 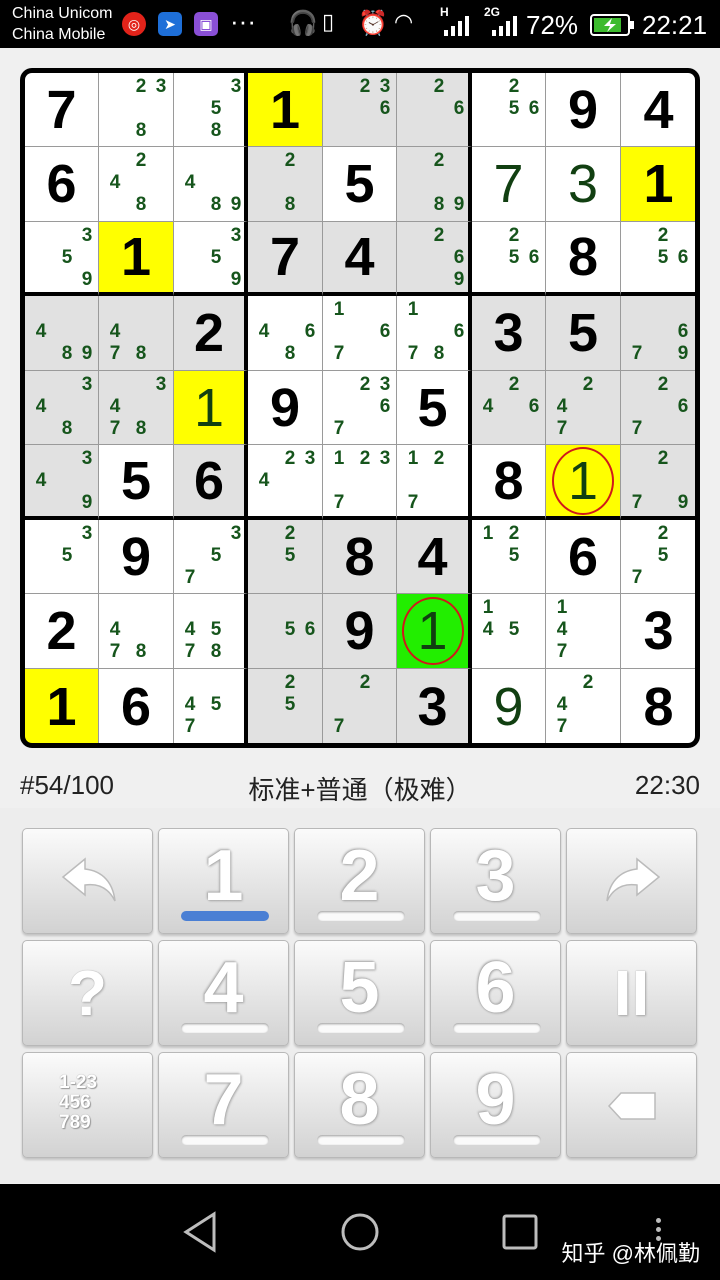 I want to click on sudoku-cell-r4c4: 4 68, so click(x=285, y=333).